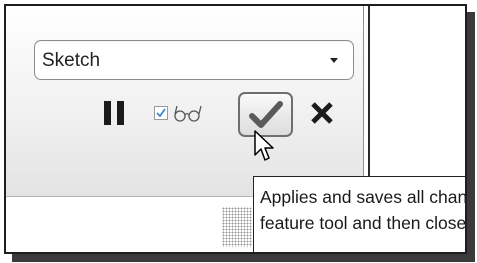 Image resolution: width=477 pixels, height=263 pixels. What do you see at coordinates (363, 223) in the screenshot?
I see `tooltip-line-2: feature tool and then closes the tool.` at bounding box center [363, 223].